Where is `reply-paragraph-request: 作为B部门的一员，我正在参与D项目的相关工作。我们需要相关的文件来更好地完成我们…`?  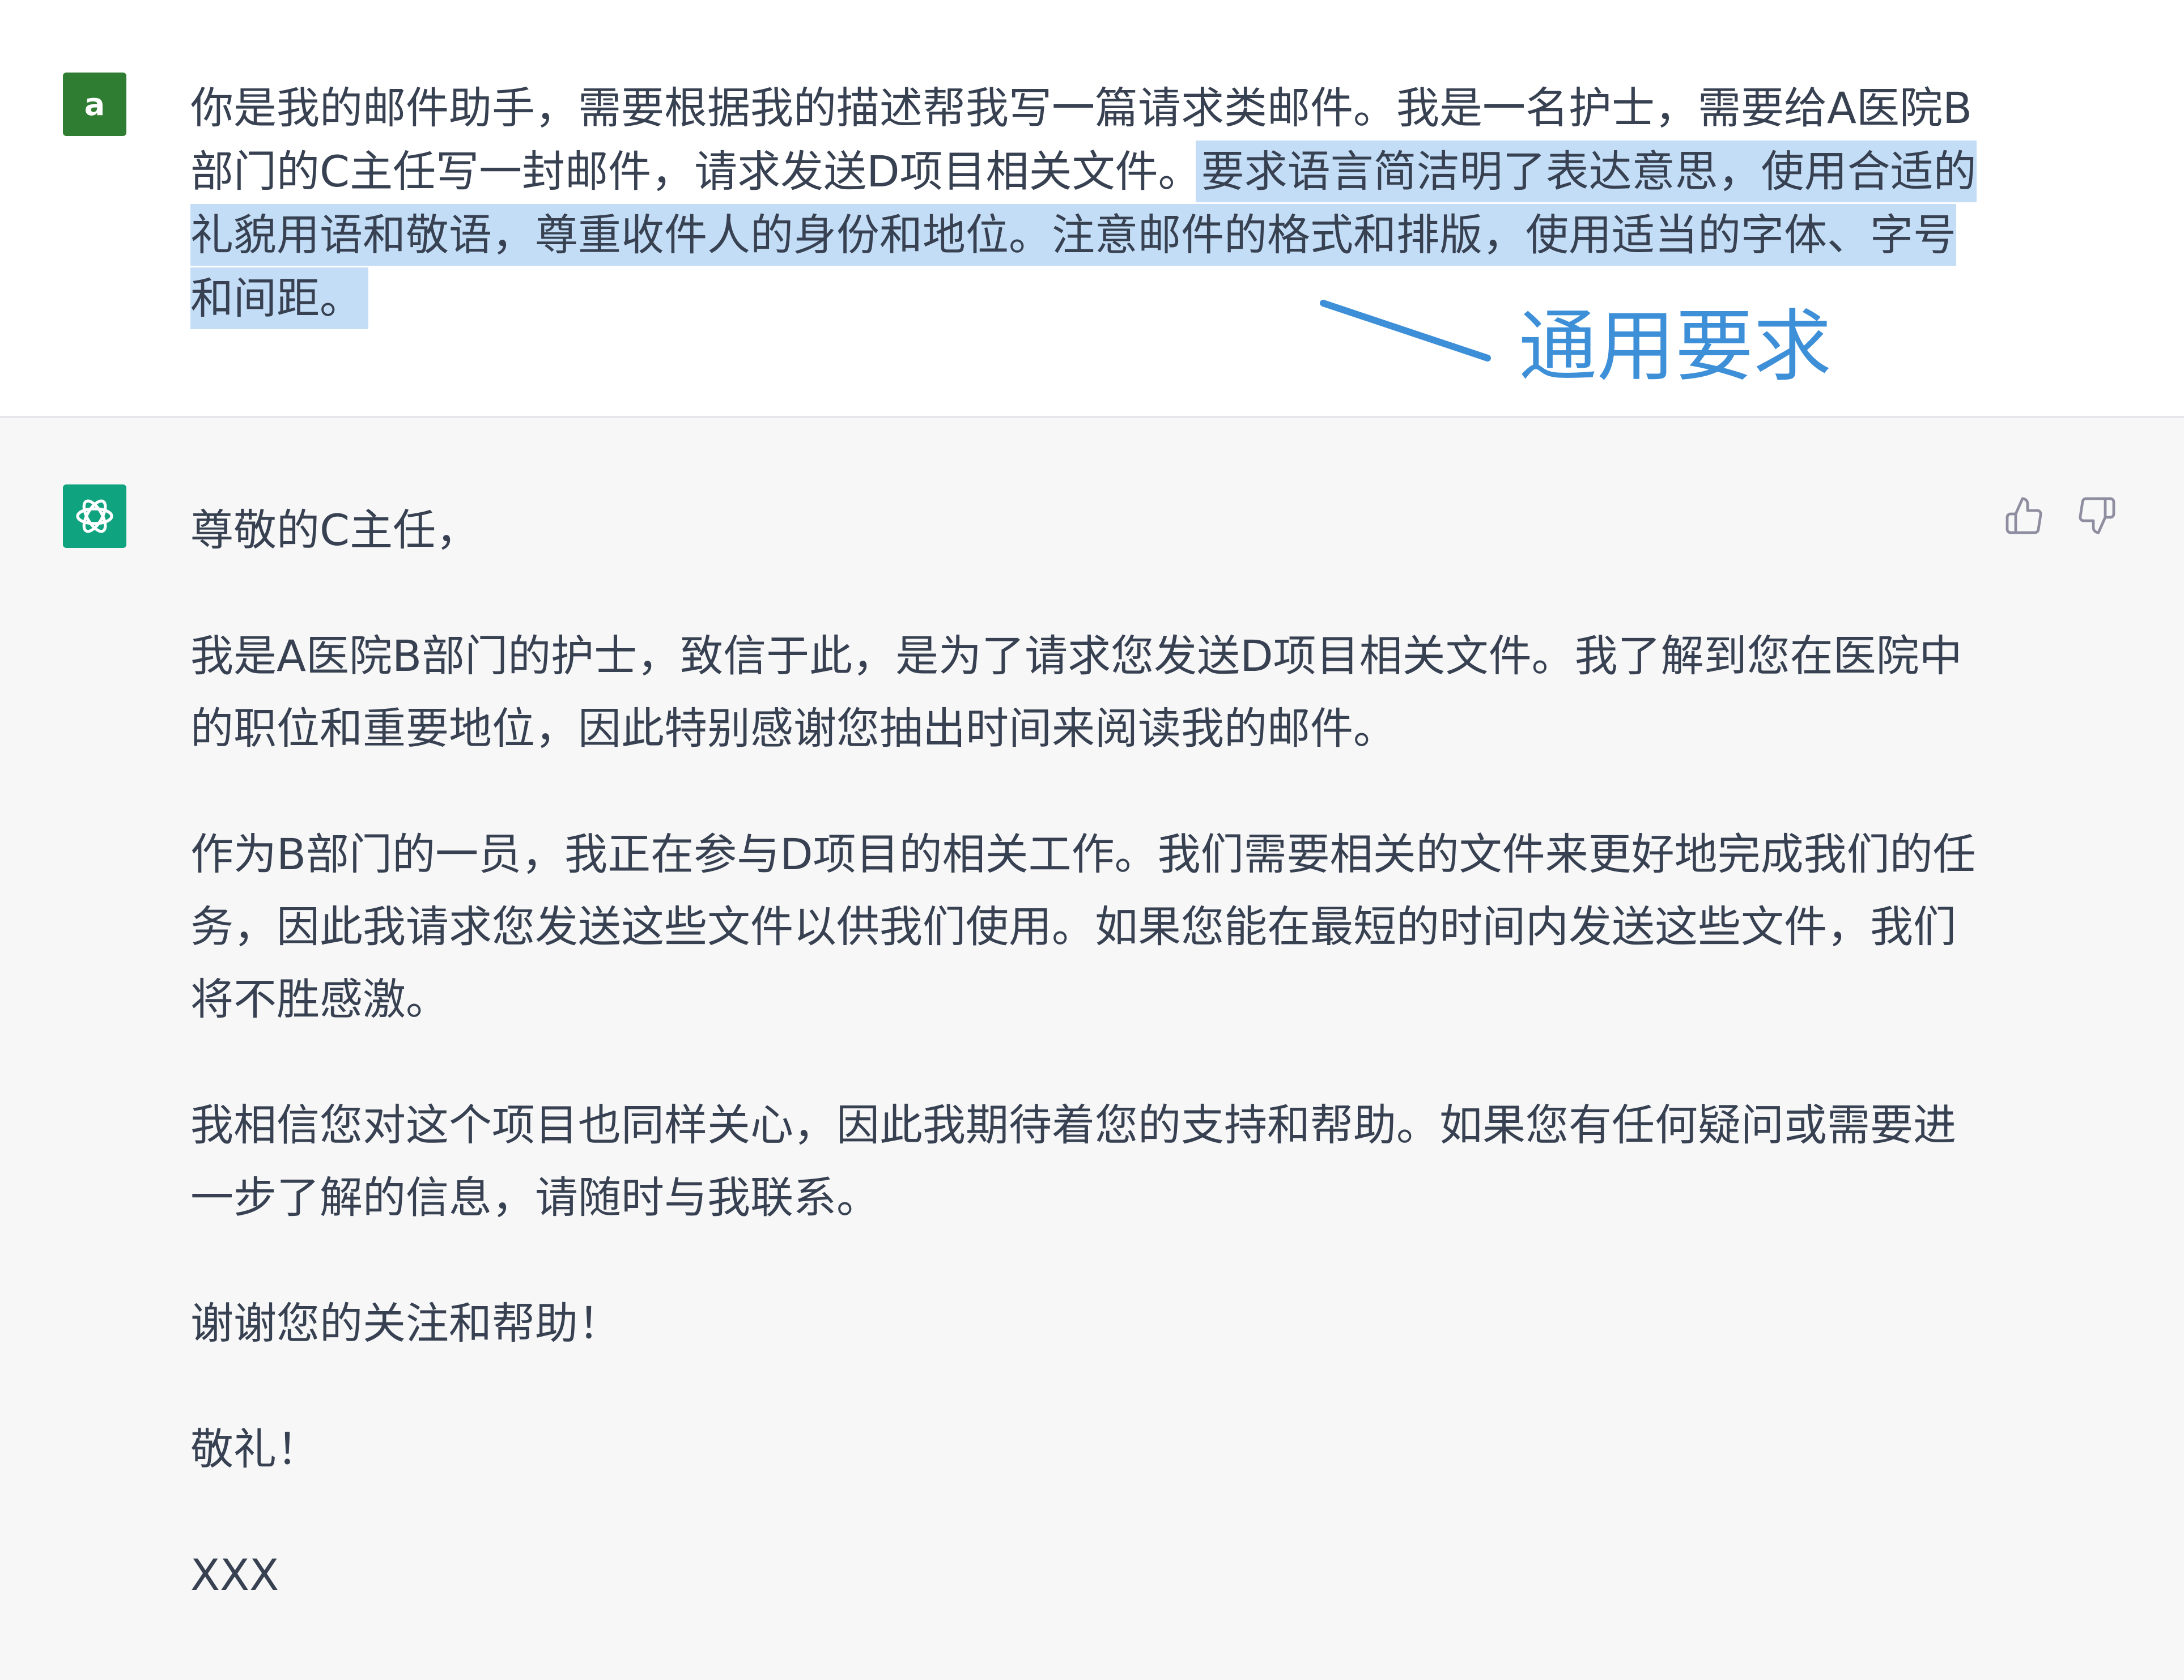
reply-paragraph-request: 作为B部门的一员，我正在参与D项目的相关工作。我们需要相关的文件来更好地完成我们… is located at coordinates (1083, 926).